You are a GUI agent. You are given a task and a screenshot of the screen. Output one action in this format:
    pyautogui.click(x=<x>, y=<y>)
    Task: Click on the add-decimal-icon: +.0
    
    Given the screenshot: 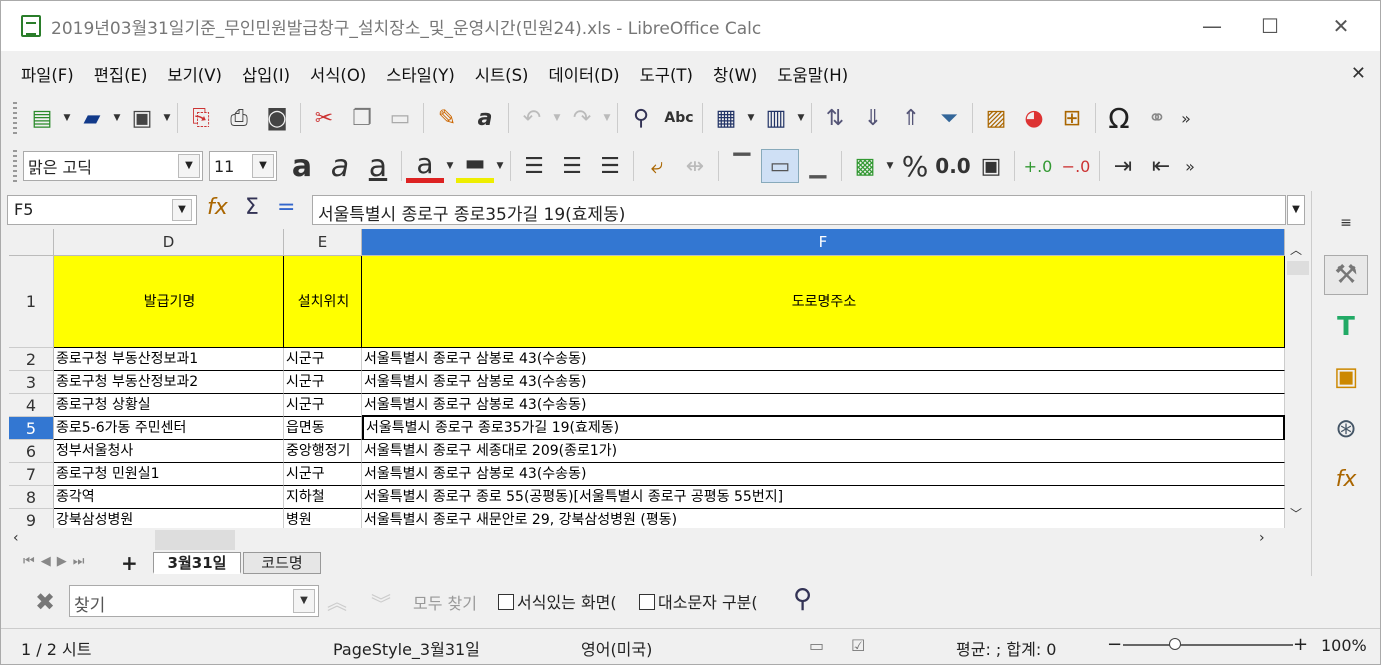 What is the action you would take?
    pyautogui.click(x=1038, y=166)
    